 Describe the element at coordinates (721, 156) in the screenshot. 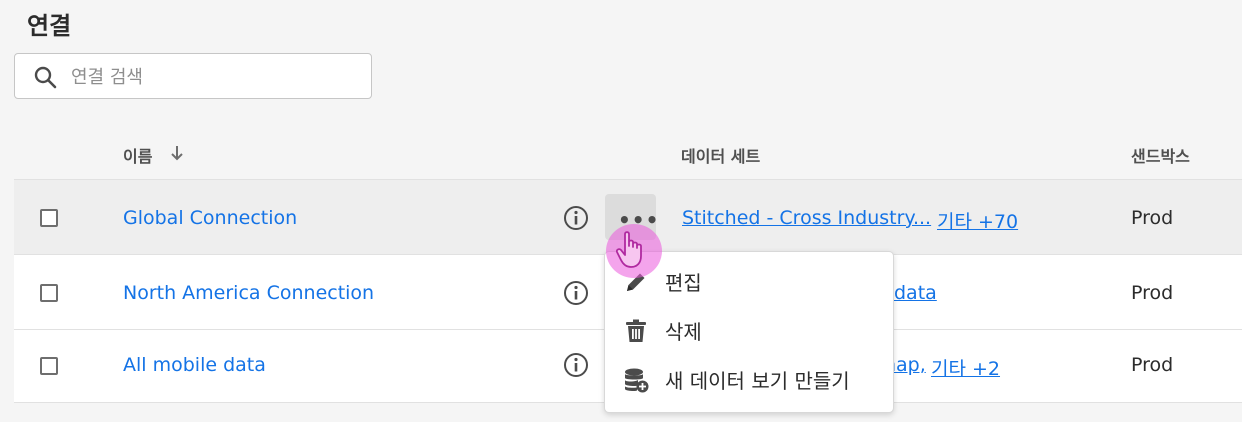

I see `column-header-datasets: 데이터 세트` at that location.